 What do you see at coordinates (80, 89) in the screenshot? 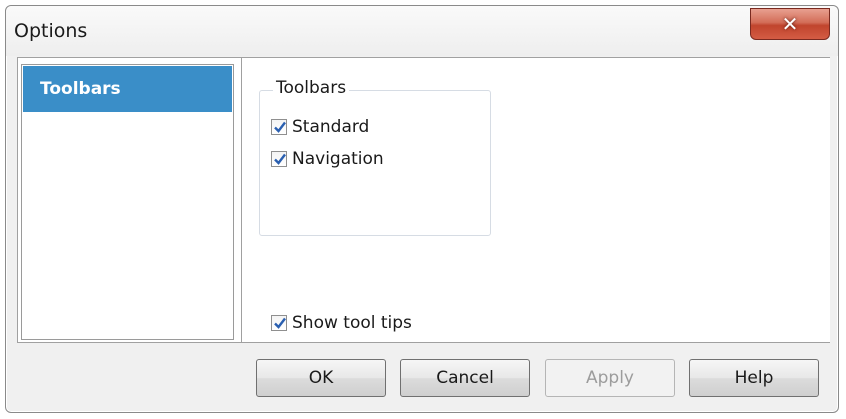
I see `category-item-label: Toolbars` at bounding box center [80, 89].